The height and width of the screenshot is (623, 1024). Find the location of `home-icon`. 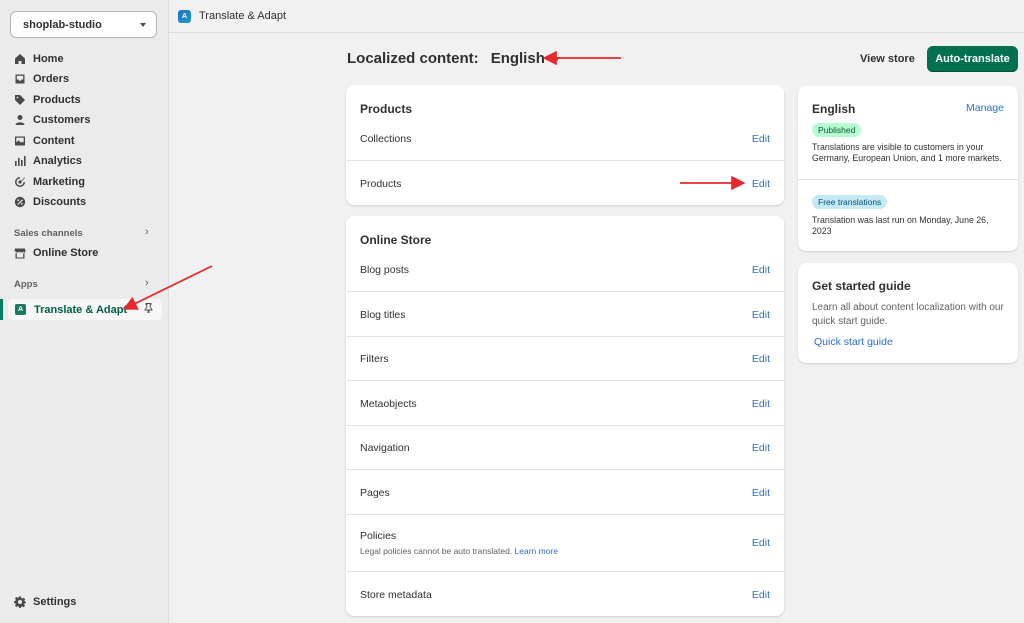

home-icon is located at coordinates (20, 59).